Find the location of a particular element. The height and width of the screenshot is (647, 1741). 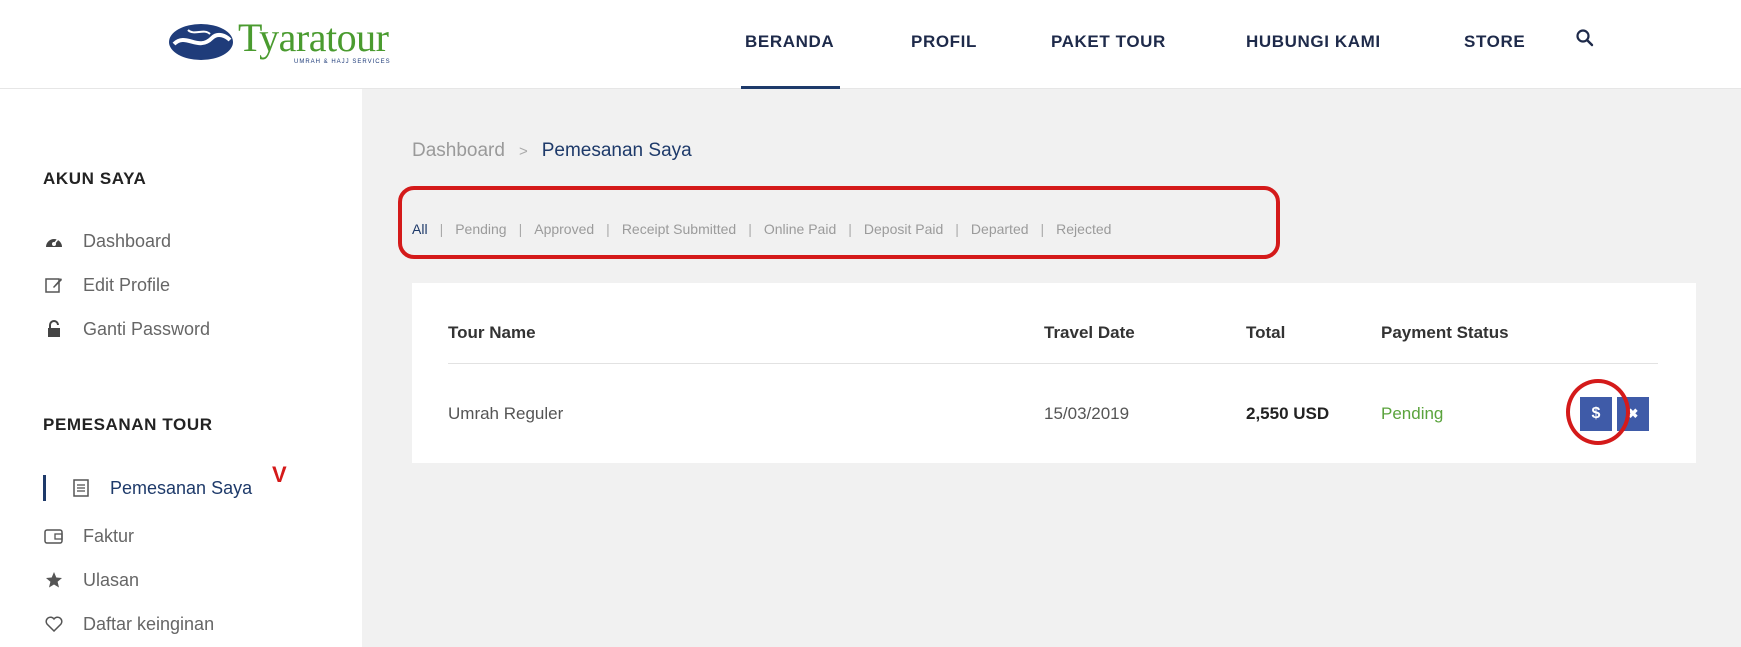

nav-store: STORE is located at coordinates (1494, 42).